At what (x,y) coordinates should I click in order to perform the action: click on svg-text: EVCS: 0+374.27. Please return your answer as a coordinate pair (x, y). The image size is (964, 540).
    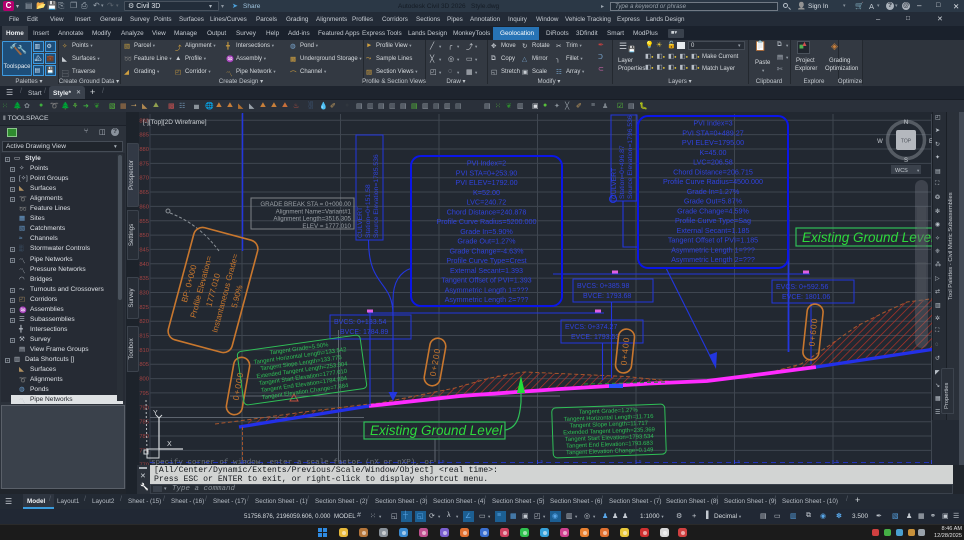
    Looking at the image, I should click on (591, 327).